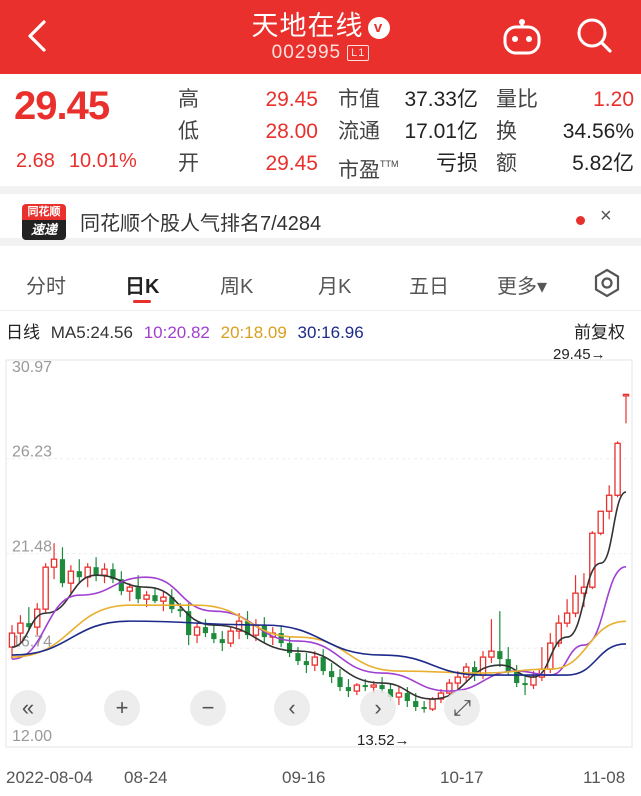  I want to click on quote-col-mkt: 市值 37.33亿 流通 17.01亿 市盈TTM 亏损, so click(408, 133).